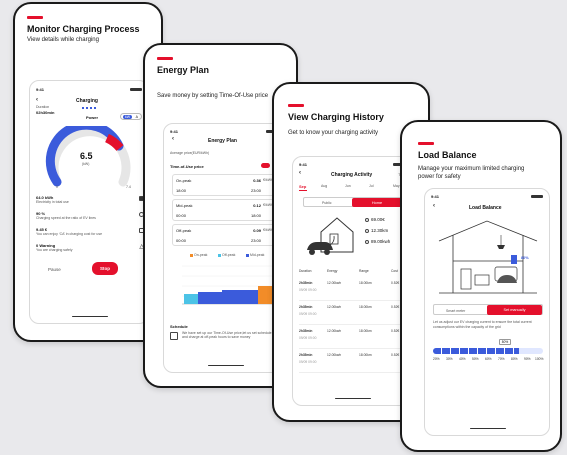 The image size is (567, 455). Describe the element at coordinates (183, 70) in the screenshot. I see `card-title: Energy Plan` at that location.